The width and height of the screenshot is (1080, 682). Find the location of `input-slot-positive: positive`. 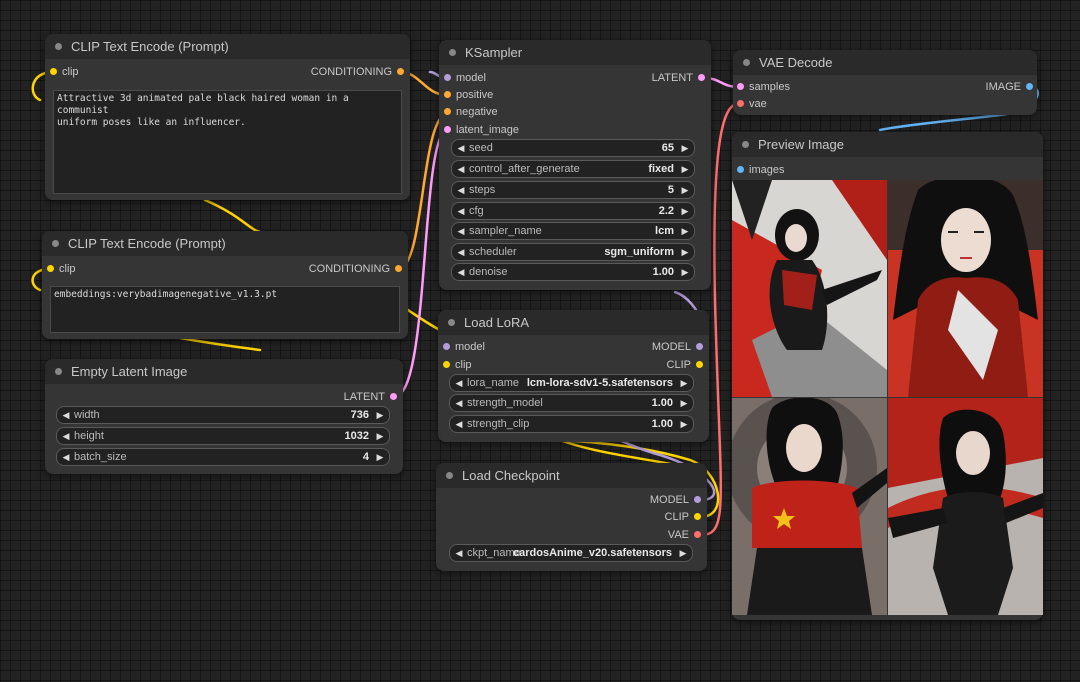

input-slot-positive: positive is located at coordinates (468, 95).